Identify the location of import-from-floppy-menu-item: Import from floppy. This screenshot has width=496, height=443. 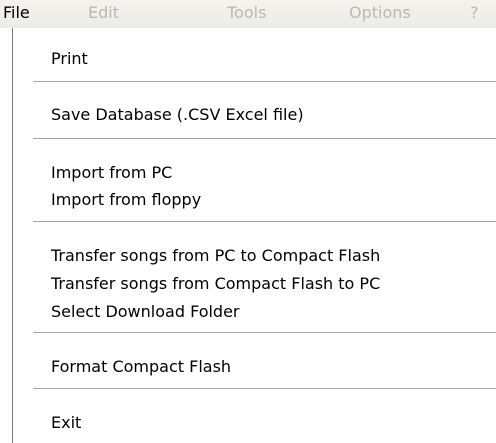
(126, 200).